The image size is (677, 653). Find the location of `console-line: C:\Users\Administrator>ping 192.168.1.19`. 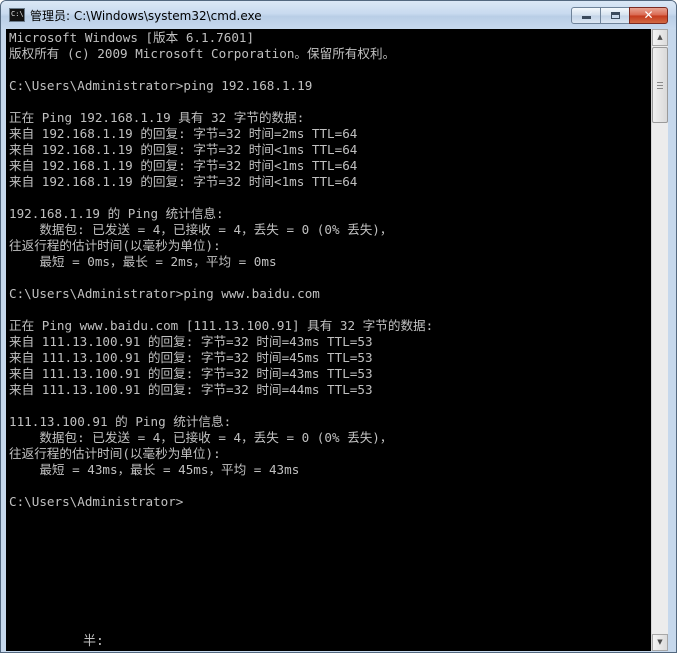

console-line: C:\Users\Administrator>ping 192.168.1.19 is located at coordinates (161, 85).